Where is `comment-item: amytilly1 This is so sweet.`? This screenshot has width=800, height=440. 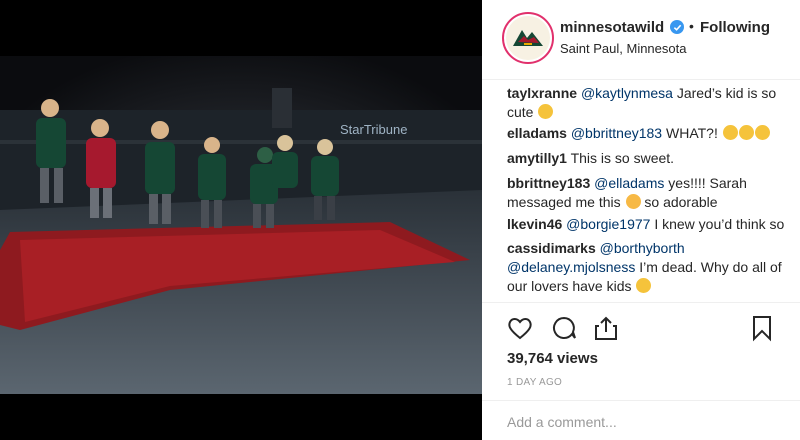 comment-item: amytilly1 This is so sweet. is located at coordinates (652, 158).